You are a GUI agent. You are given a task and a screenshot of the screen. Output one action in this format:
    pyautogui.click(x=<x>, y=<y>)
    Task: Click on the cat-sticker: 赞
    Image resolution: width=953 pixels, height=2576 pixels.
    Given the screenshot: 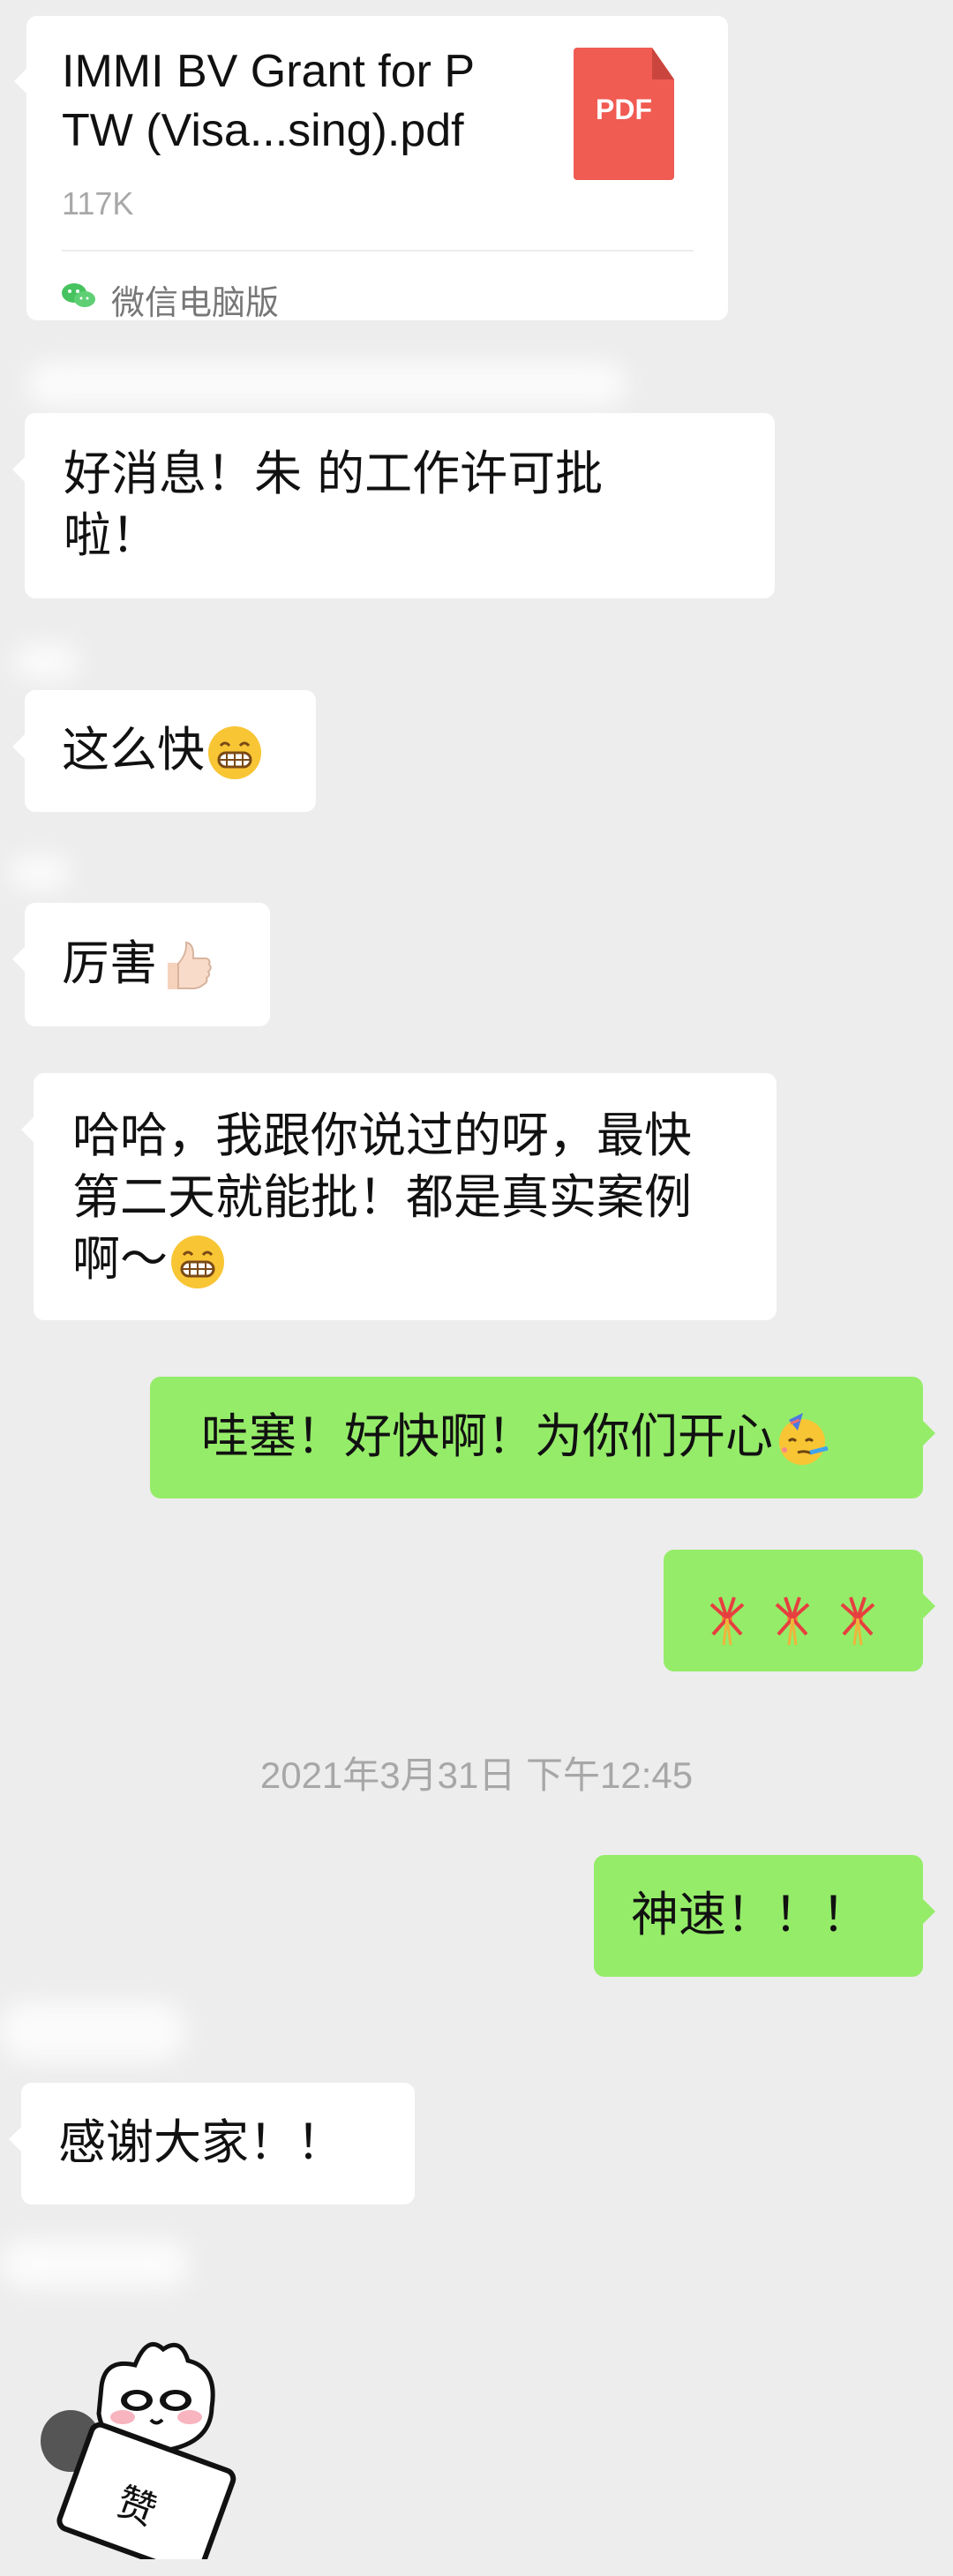 What is the action you would take?
    pyautogui.click(x=141, y=2435)
    